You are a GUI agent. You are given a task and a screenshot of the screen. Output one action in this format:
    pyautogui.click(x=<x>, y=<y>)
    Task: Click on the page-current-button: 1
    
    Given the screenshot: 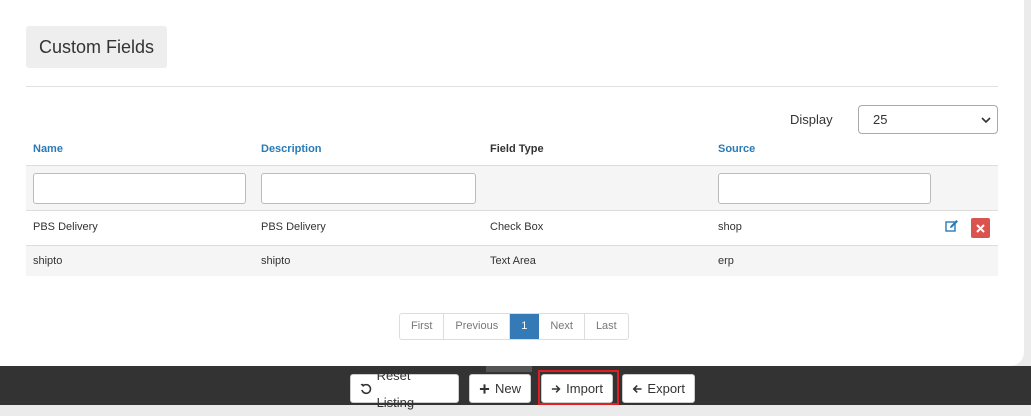 What is the action you would take?
    pyautogui.click(x=525, y=326)
    